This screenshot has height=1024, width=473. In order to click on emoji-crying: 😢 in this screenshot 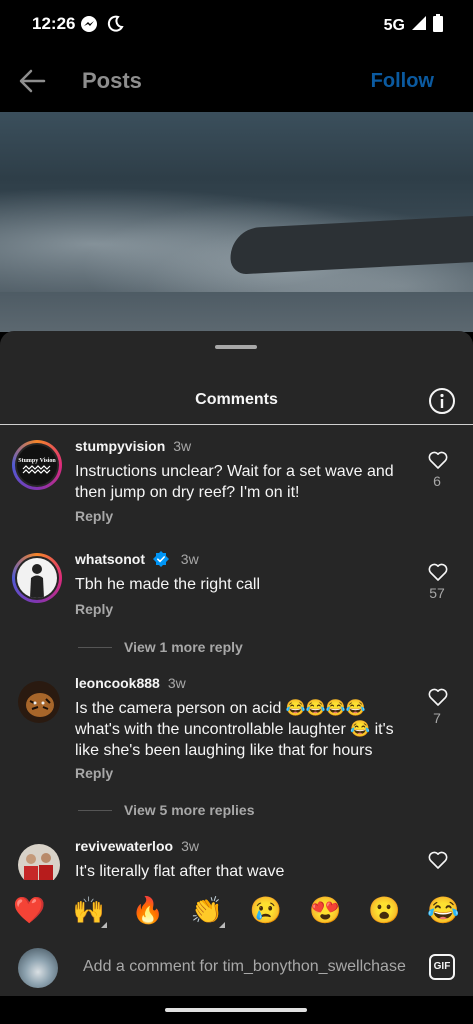, I will do `click(266, 910)`.